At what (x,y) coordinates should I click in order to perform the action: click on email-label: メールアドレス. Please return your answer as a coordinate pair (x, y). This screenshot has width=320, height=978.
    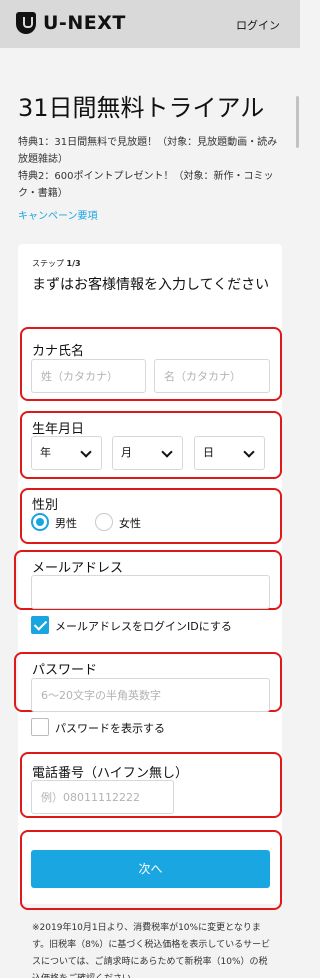
    Looking at the image, I should click on (78, 568).